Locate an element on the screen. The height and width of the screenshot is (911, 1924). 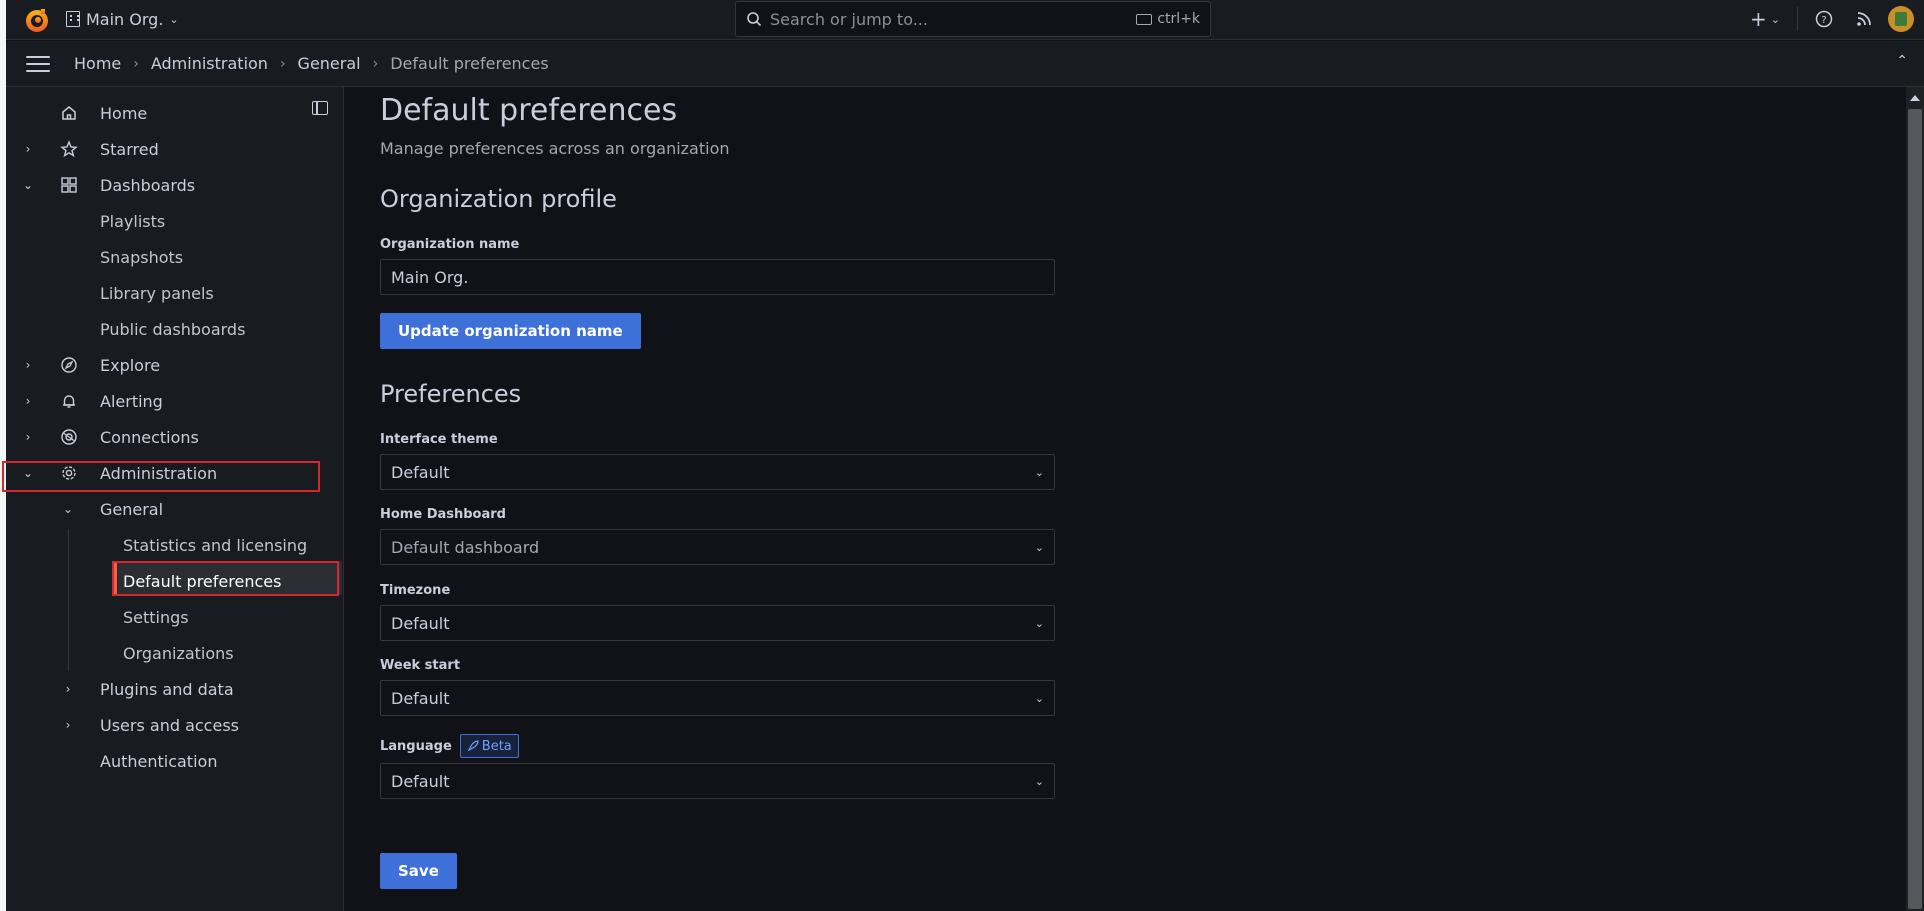
sidebar-item-label: Snapshots is located at coordinates (142, 257).